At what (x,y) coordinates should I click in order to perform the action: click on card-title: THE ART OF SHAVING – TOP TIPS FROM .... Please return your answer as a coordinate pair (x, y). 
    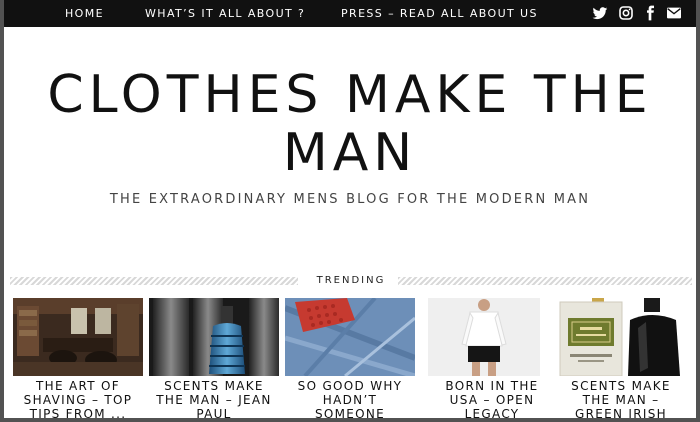
    Looking at the image, I should click on (78, 398).